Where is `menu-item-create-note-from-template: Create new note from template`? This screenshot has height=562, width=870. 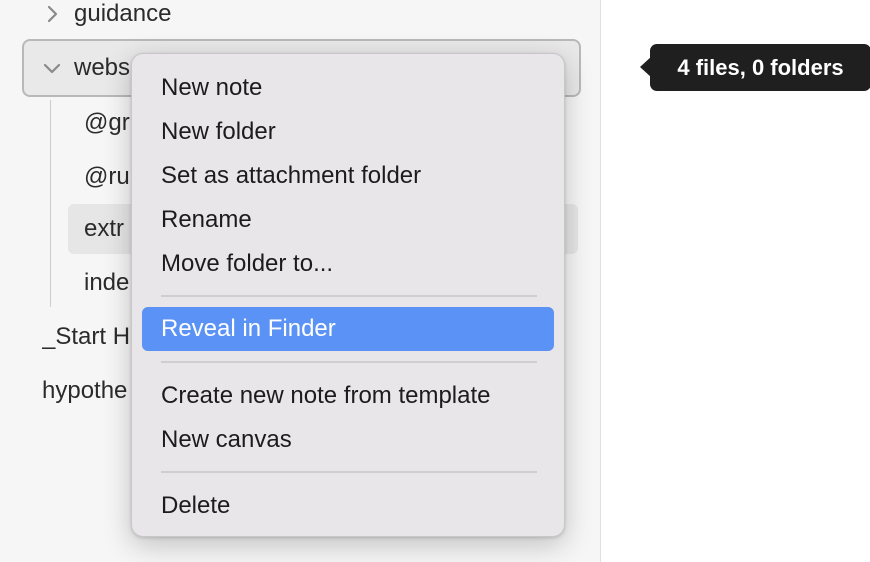 menu-item-create-note-from-template: Create new note from template is located at coordinates (348, 396).